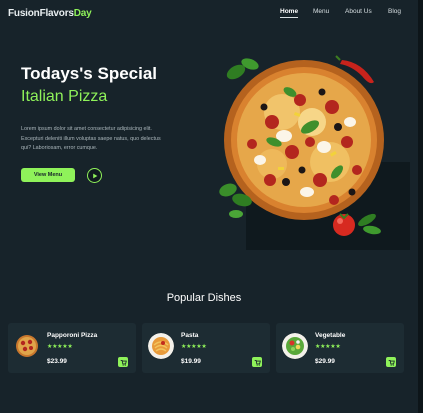  What do you see at coordinates (190, 335) in the screenshot?
I see `dish-name: Pasta` at bounding box center [190, 335].